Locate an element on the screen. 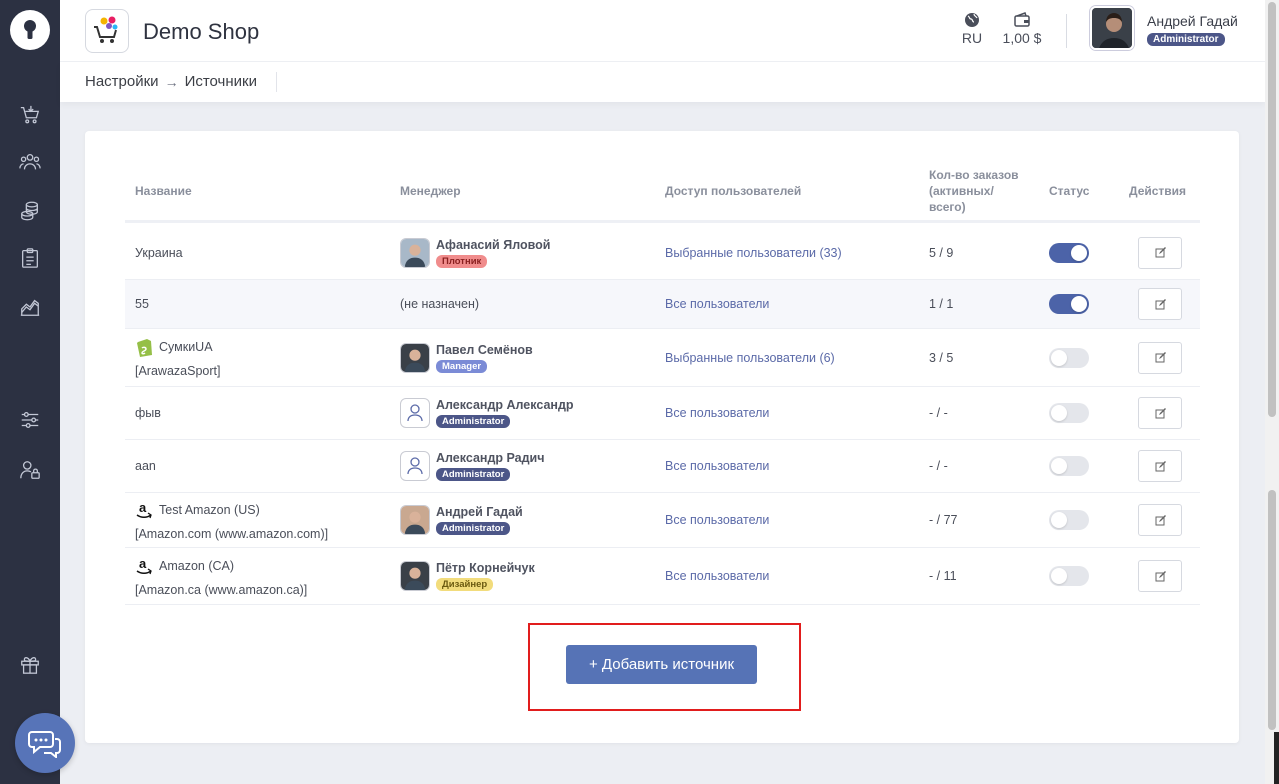 Image resolution: width=1279 pixels, height=784 pixels. chat-button is located at coordinates (45, 743).